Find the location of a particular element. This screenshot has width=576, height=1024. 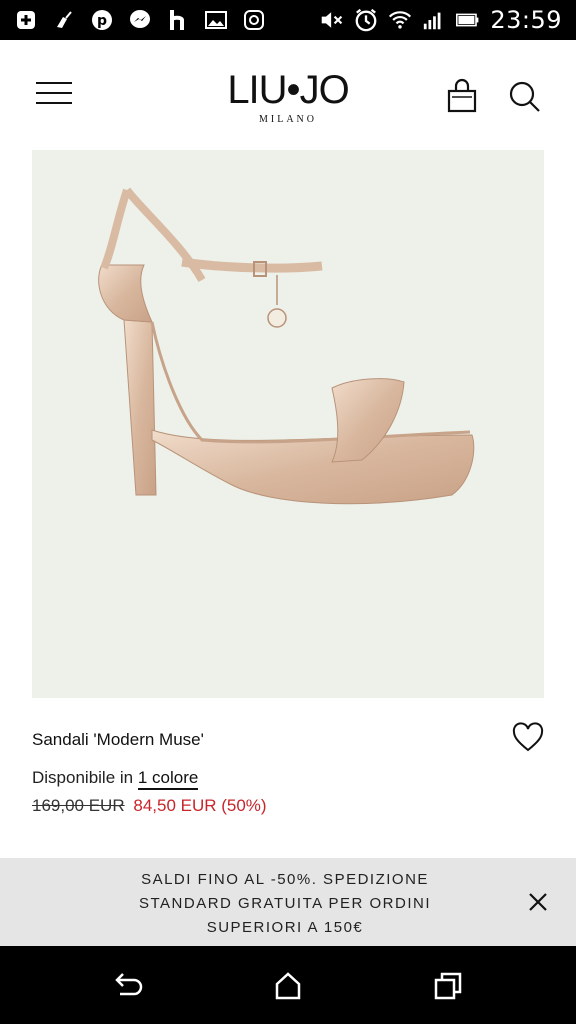

alarm-icon is located at coordinates (366, 20).